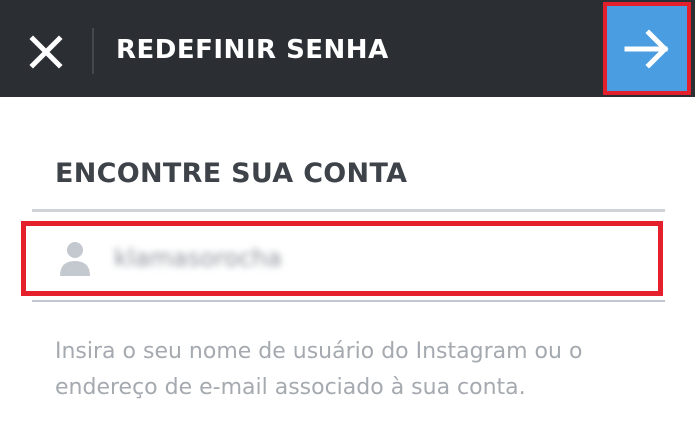 Image resolution: width=695 pixels, height=447 pixels. What do you see at coordinates (198, 258) in the screenshot?
I see `username-value: klamasorocha` at bounding box center [198, 258].